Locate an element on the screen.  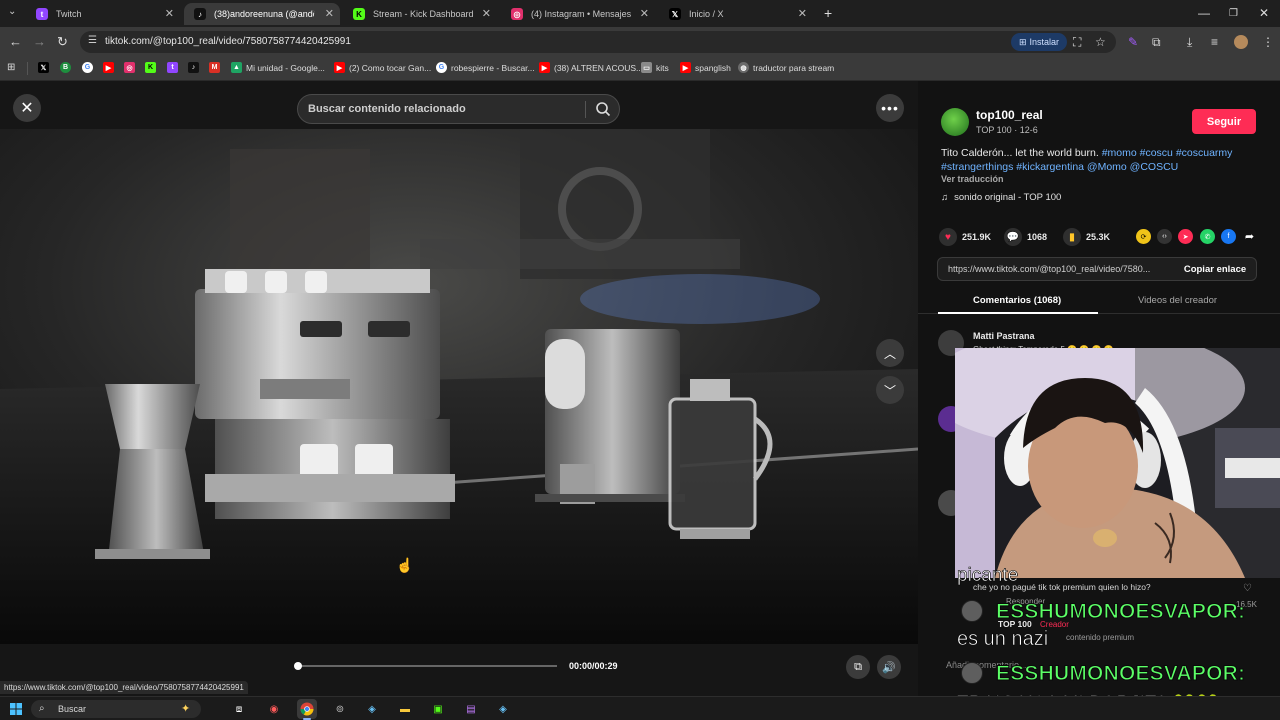
x-icon: 𝕏 is located at coordinates (43, 67).